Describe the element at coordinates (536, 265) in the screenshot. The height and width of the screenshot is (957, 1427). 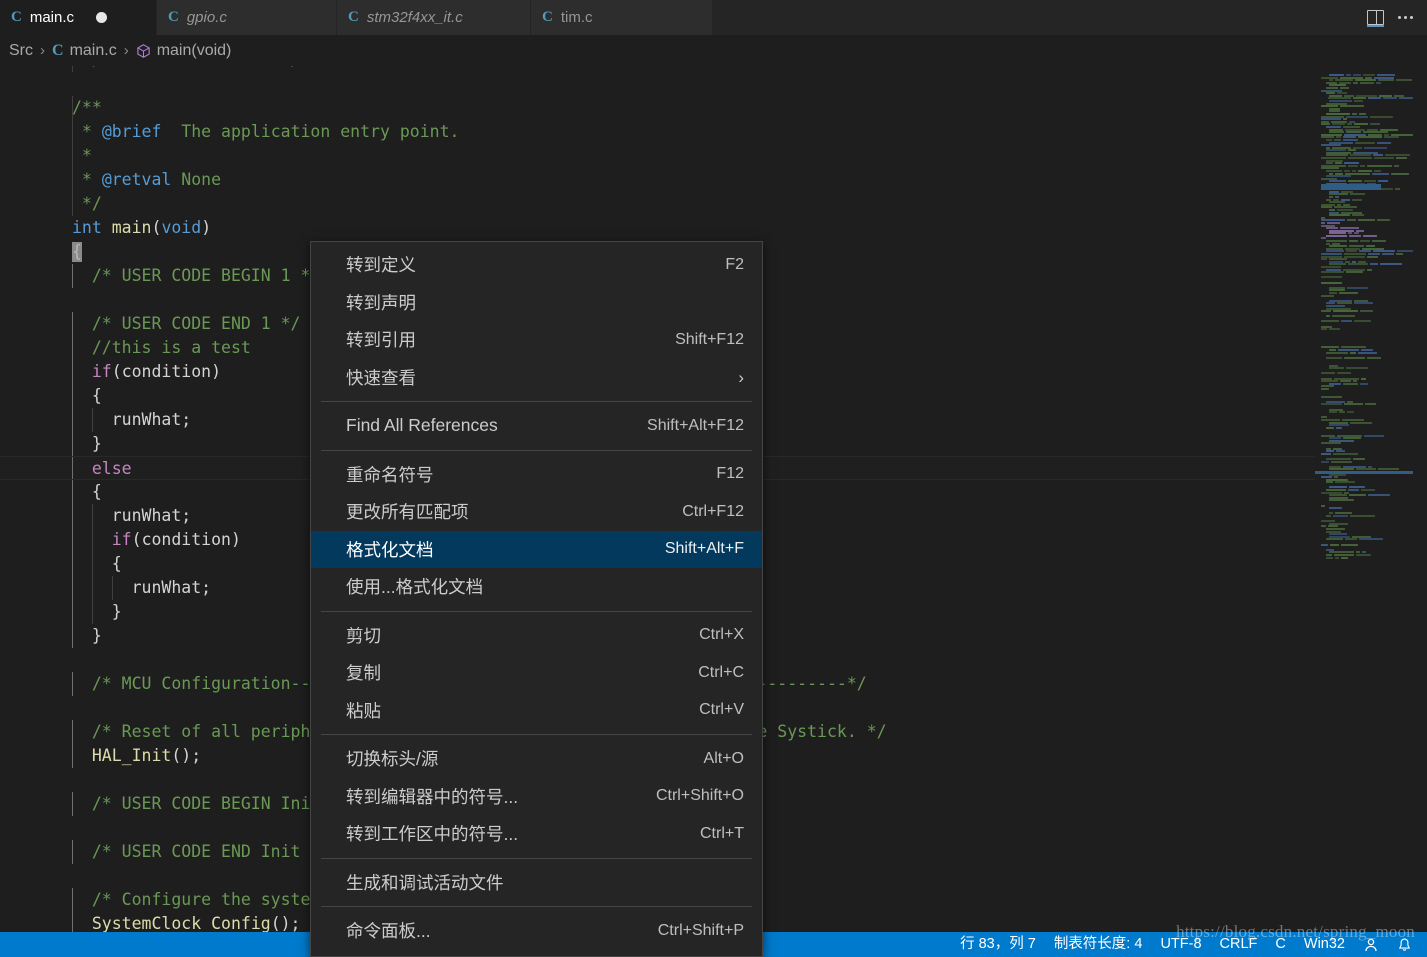
I see `menu-item-go-to-definition: 转到定义 F2` at that location.